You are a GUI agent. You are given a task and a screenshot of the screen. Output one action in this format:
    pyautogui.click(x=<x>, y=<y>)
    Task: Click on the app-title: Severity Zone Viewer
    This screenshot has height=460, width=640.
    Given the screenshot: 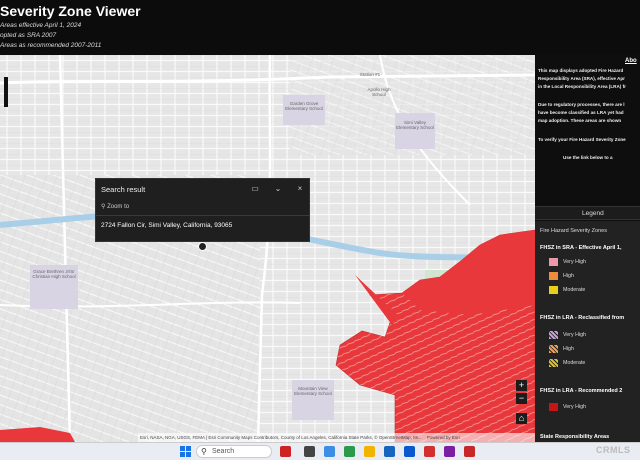 What is the action you would take?
    pyautogui.click(x=70, y=11)
    